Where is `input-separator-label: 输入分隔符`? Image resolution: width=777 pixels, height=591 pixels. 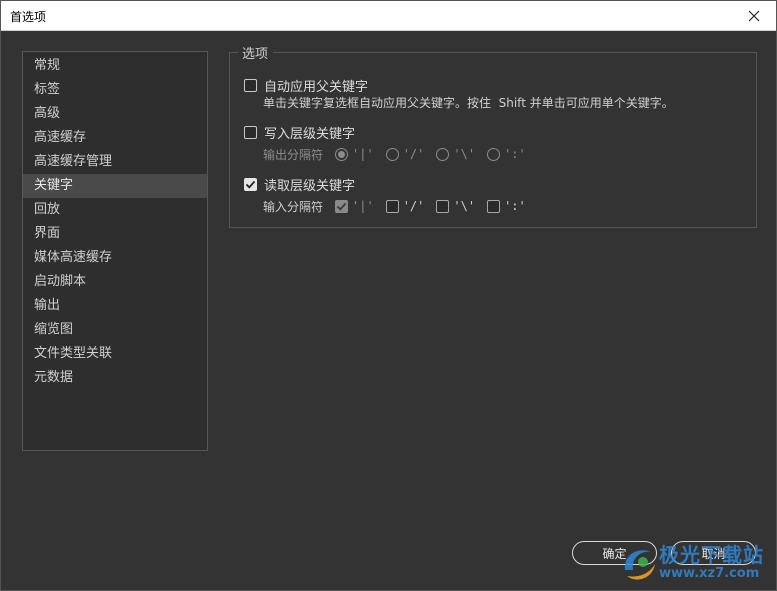
input-separator-label: 输入分隔符 is located at coordinates (293, 206).